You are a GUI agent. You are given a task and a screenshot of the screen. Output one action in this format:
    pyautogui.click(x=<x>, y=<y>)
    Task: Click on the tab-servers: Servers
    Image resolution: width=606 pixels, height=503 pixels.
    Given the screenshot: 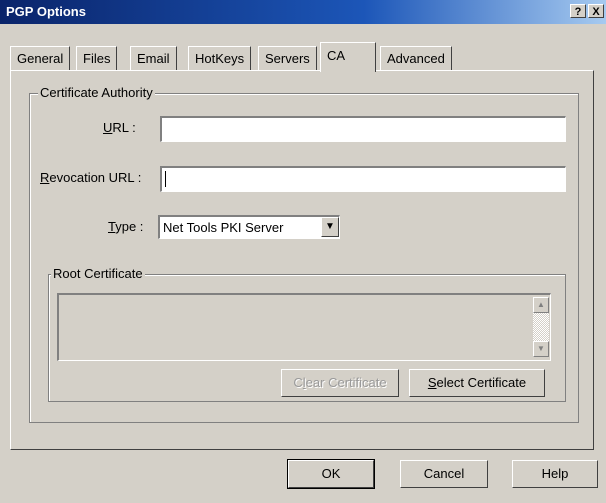 What is the action you would take?
    pyautogui.click(x=287, y=58)
    